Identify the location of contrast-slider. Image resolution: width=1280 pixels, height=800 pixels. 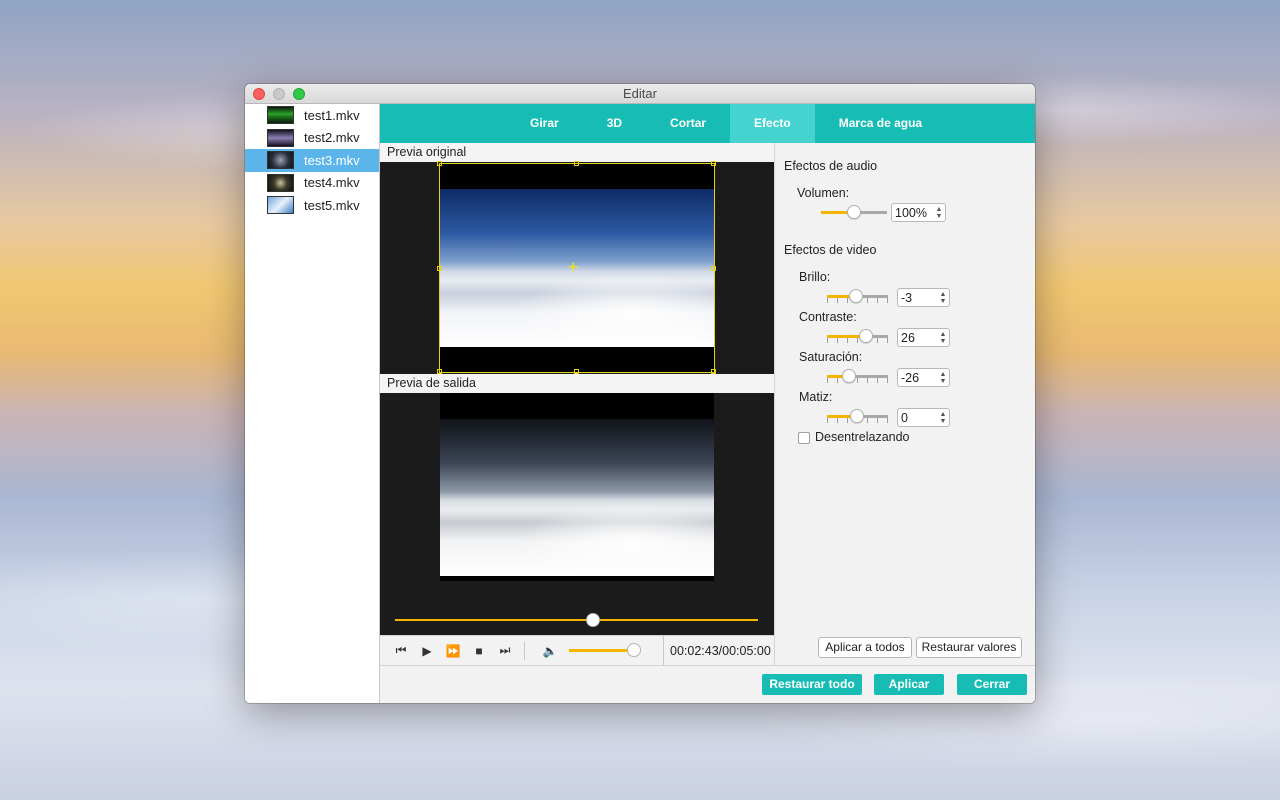
(857, 336).